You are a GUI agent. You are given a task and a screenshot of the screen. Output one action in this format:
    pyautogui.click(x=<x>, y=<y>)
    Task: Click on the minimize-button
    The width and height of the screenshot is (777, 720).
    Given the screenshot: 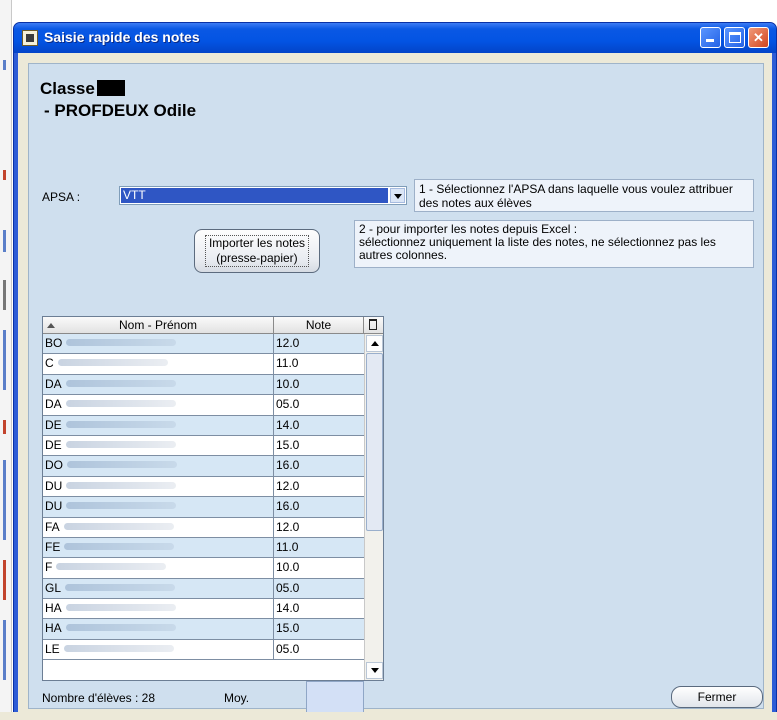 What is the action you would take?
    pyautogui.click(x=710, y=37)
    